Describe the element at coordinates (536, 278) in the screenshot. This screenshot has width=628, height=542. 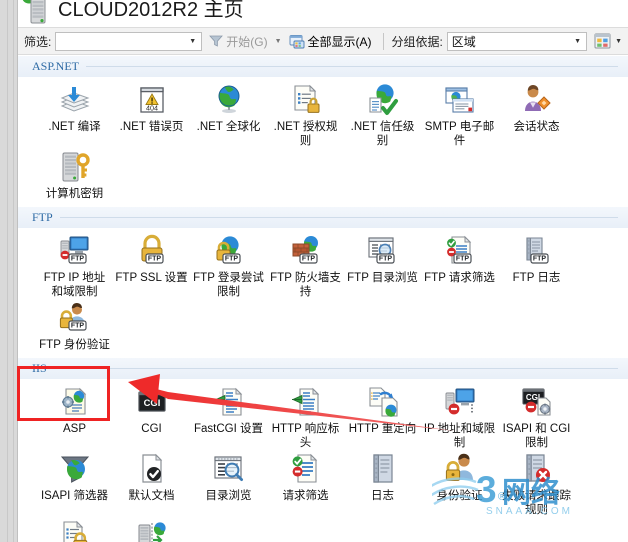
I see `feature-label: FTP 日志` at that location.